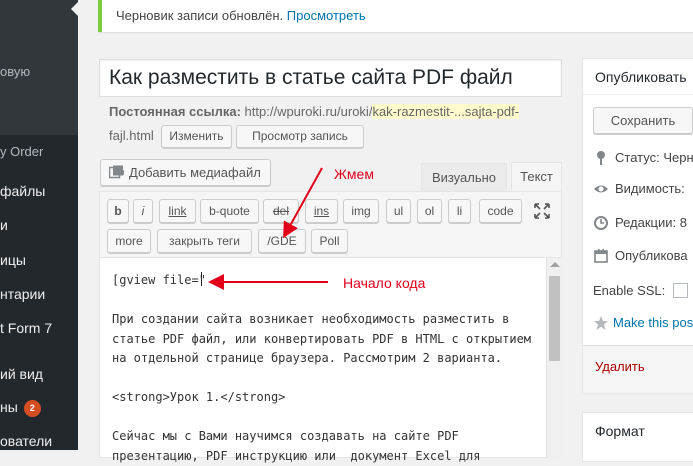 The width and height of the screenshot is (693, 466). What do you see at coordinates (643, 120) in the screenshot?
I see `save-draft-button: Сохранить` at bounding box center [643, 120].